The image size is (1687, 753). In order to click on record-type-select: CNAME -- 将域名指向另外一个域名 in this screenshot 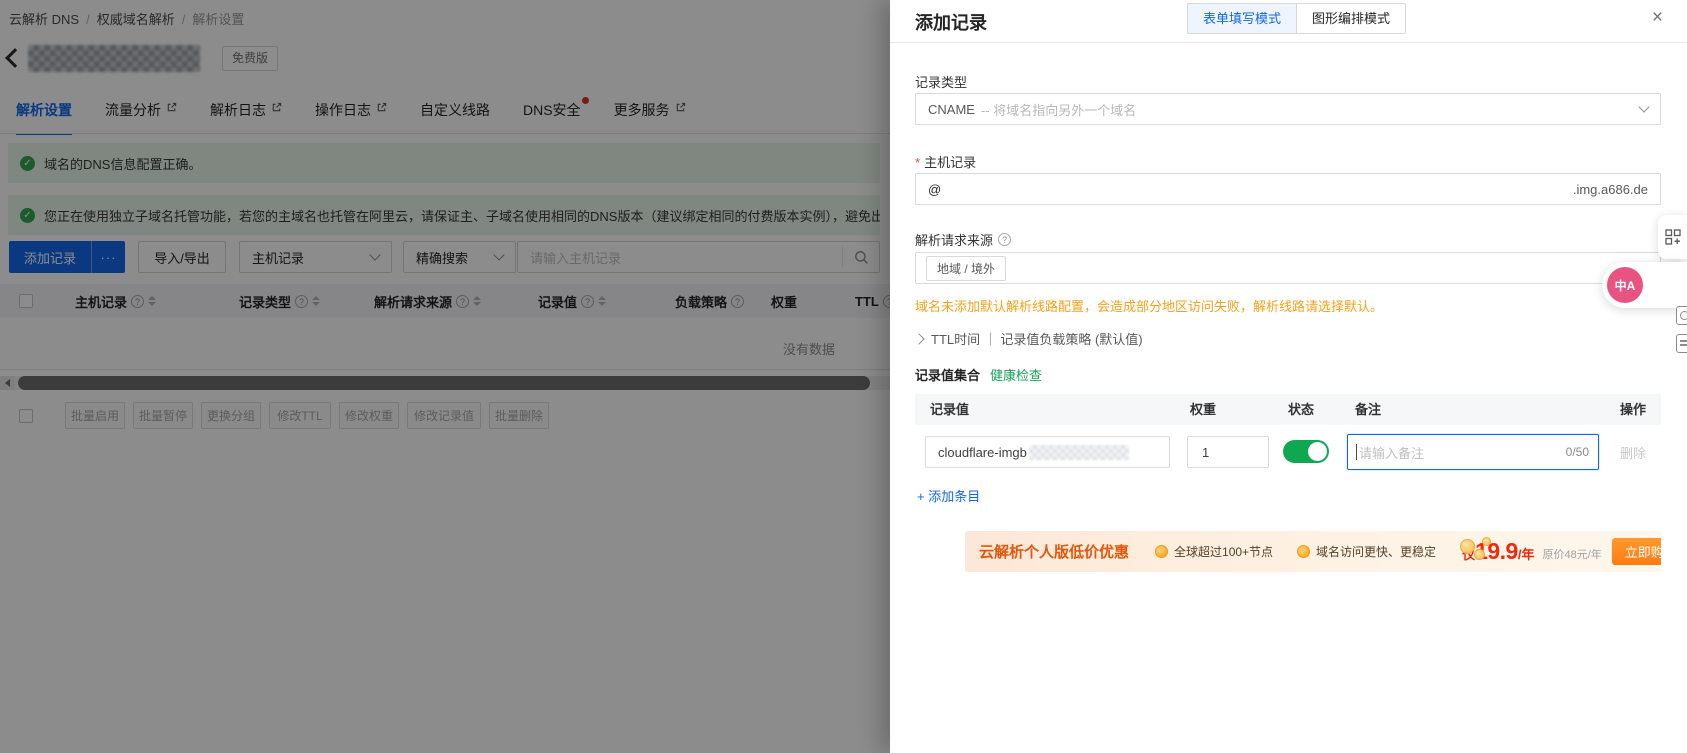, I will do `click(1288, 109)`.